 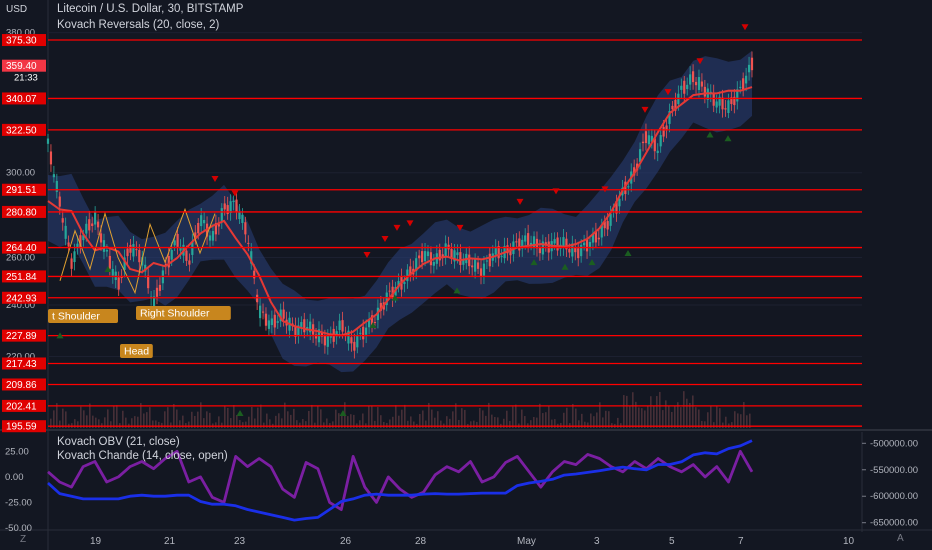 What do you see at coordinates (17, 9) in the screenshot?
I see `currency-label: USD` at bounding box center [17, 9].